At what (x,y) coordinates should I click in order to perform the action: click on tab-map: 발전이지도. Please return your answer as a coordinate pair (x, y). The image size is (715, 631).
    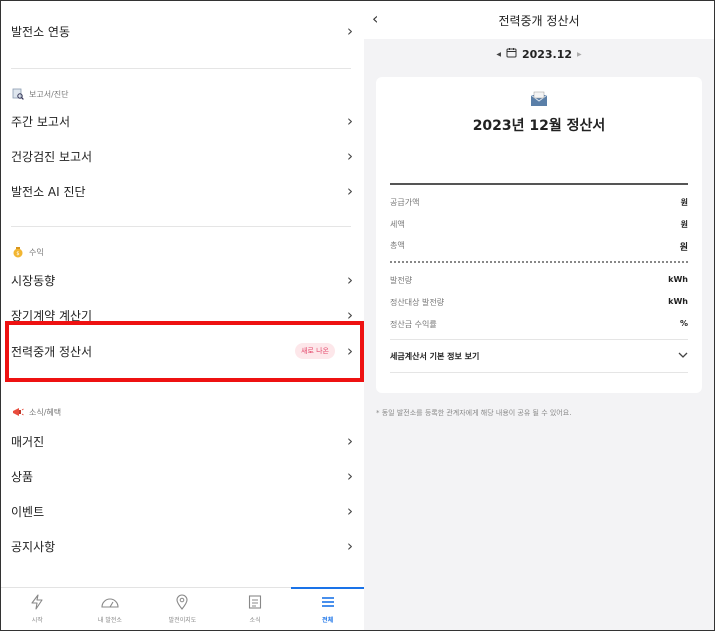
    Looking at the image, I should click on (182, 609).